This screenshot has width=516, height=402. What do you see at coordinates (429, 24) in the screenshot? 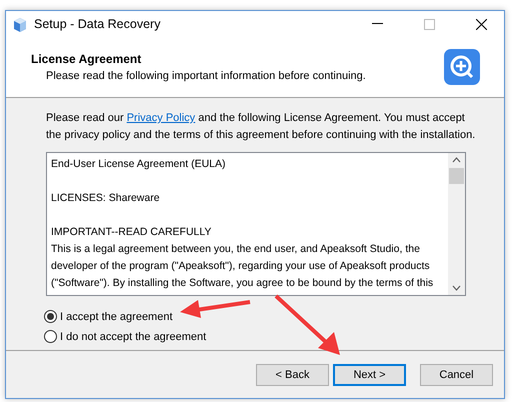
I see `maximize-icon` at bounding box center [429, 24].